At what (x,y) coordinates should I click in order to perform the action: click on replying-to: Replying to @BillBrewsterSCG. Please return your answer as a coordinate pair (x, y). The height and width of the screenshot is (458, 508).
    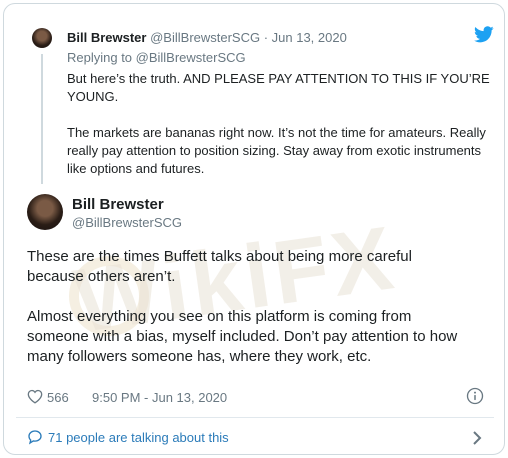
    Looking at the image, I should click on (156, 57).